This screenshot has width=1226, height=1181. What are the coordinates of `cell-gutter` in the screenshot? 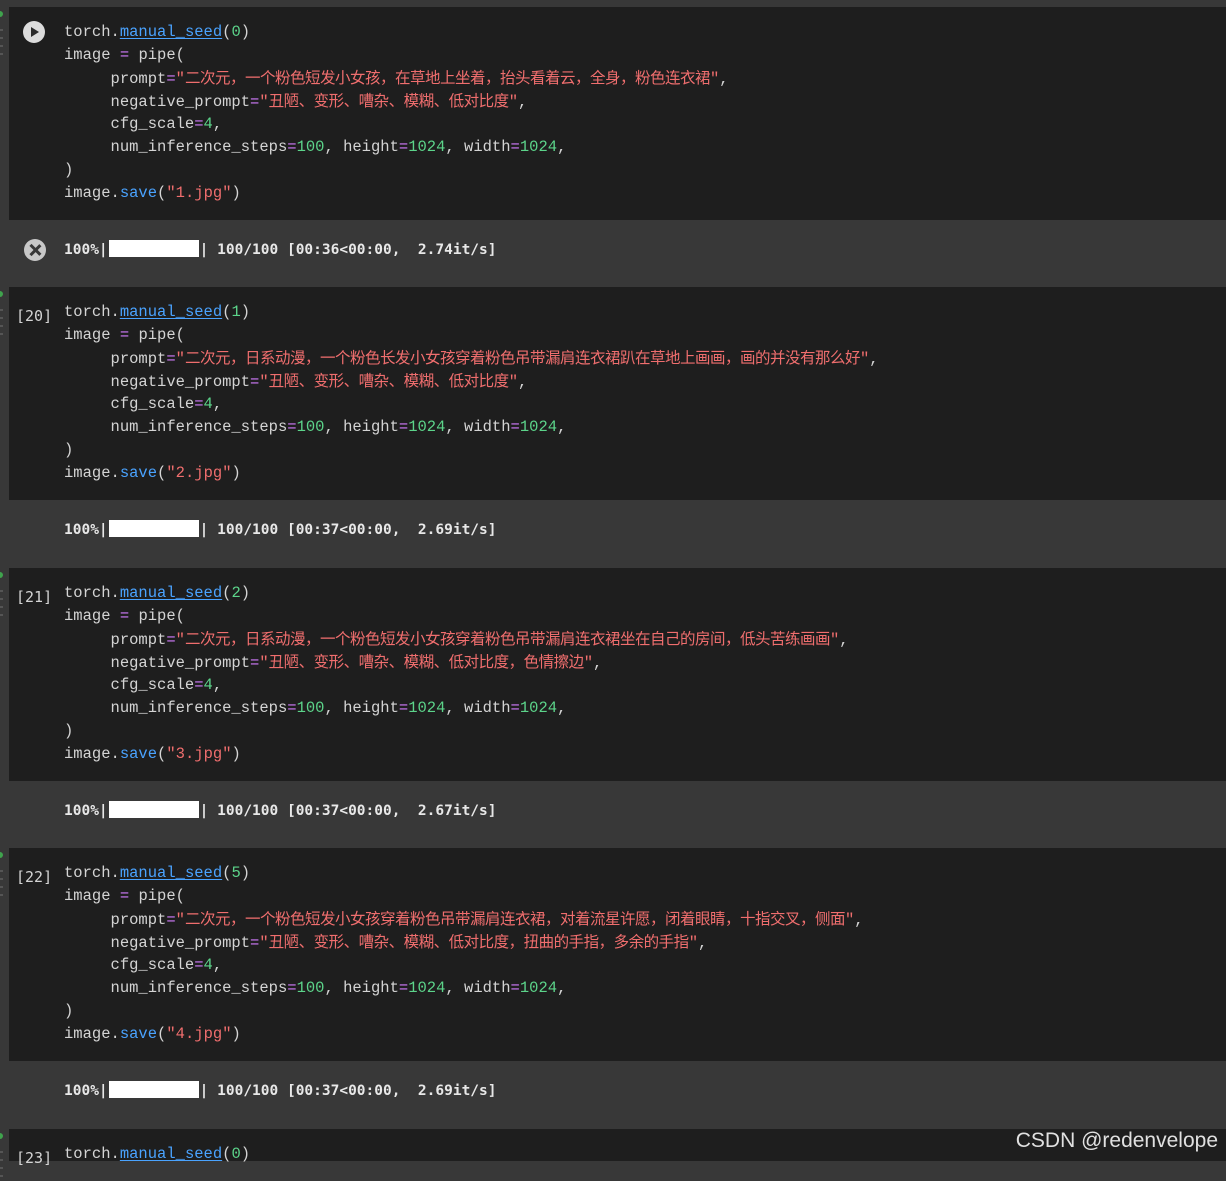 It's located at (1, 885).